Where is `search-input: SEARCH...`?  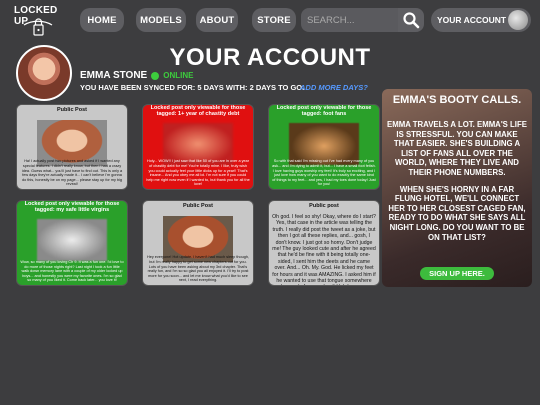 search-input: SEARCH... is located at coordinates (349, 20).